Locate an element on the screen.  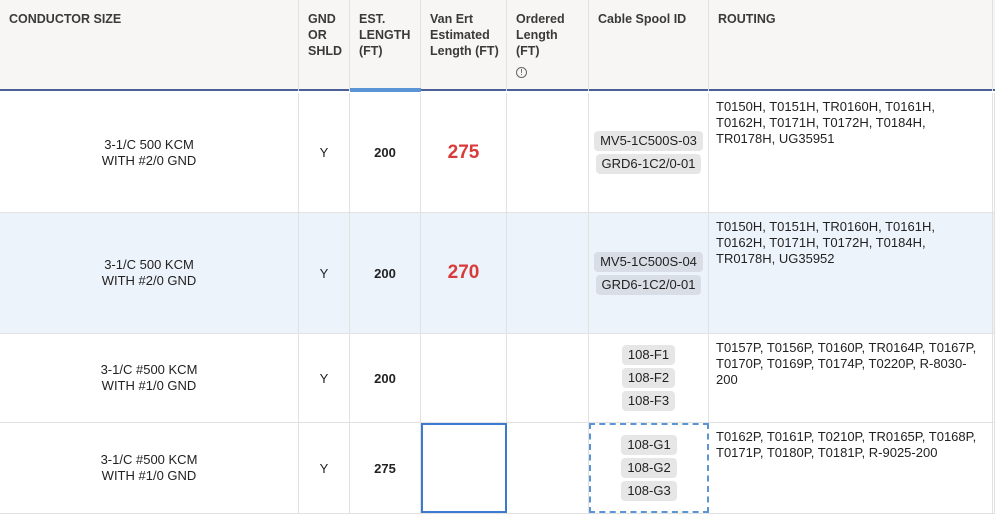
header-conductor-size: CONDUCTOR SIZE is located at coordinates (149, 45).